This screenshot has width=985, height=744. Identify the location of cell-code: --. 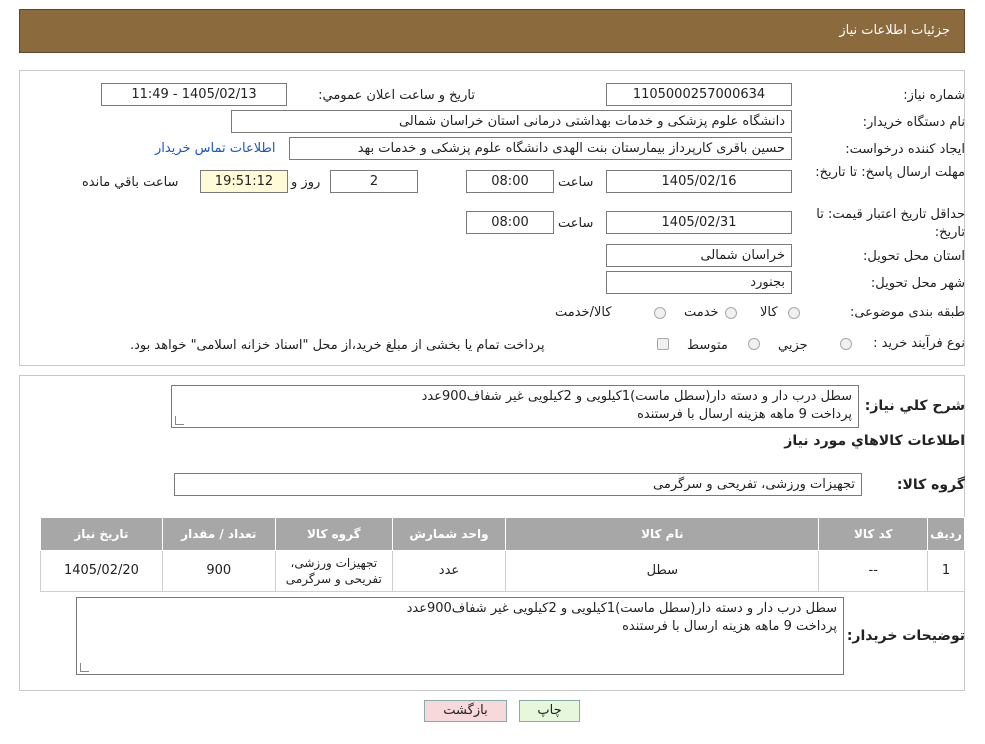
(873, 571).